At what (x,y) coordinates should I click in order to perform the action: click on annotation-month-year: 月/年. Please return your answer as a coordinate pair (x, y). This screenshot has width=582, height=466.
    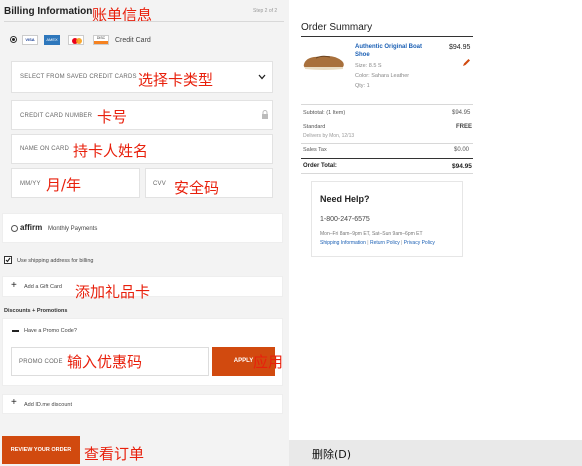
    Looking at the image, I should click on (64, 185).